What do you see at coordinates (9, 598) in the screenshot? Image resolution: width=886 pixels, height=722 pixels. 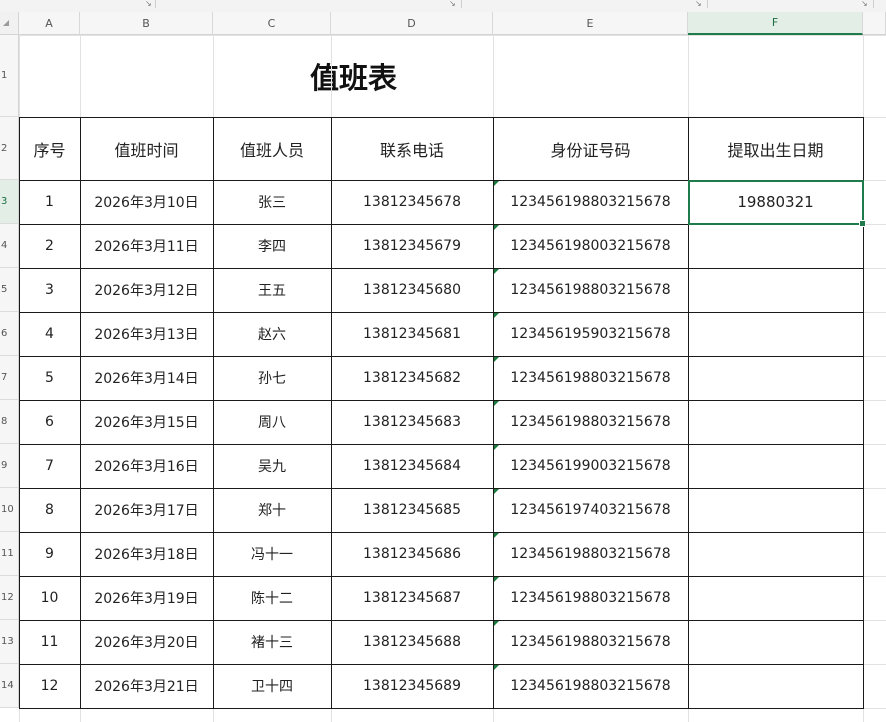 I see `row-header-12: 12` at bounding box center [9, 598].